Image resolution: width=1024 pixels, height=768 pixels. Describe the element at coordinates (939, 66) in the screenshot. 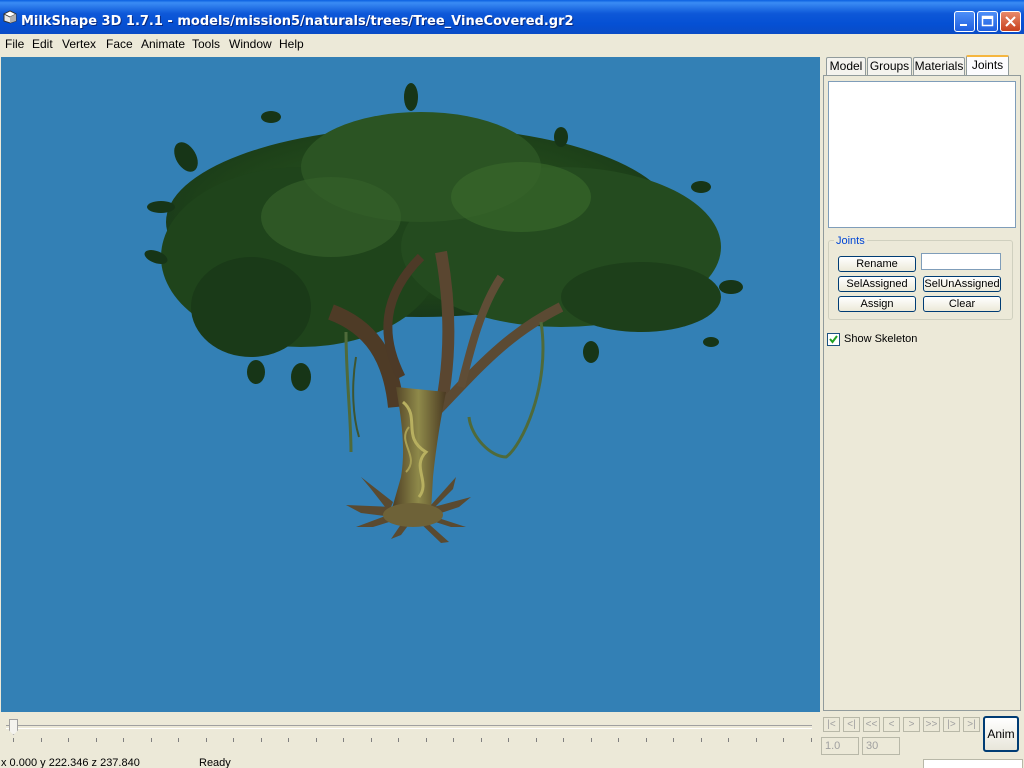

I see `tab-materials: Materials` at that location.